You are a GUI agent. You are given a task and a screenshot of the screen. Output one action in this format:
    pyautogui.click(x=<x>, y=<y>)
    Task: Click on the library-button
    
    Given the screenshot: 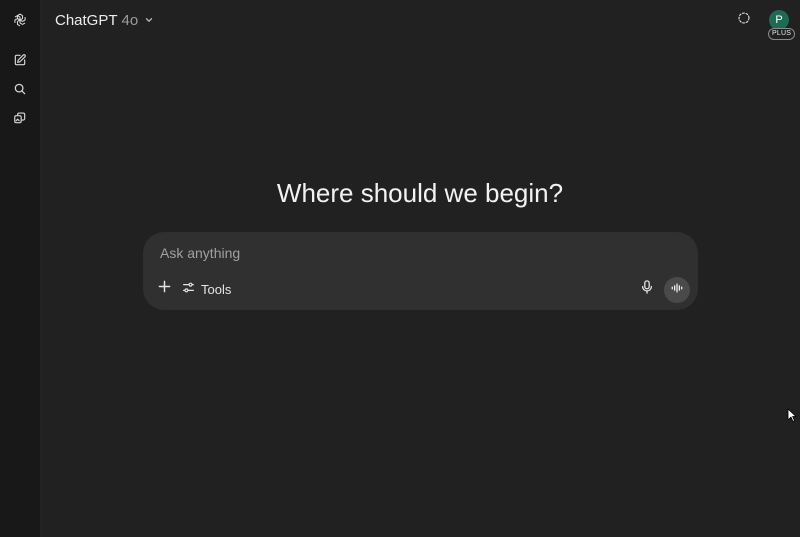 What is the action you would take?
    pyautogui.click(x=20, y=118)
    